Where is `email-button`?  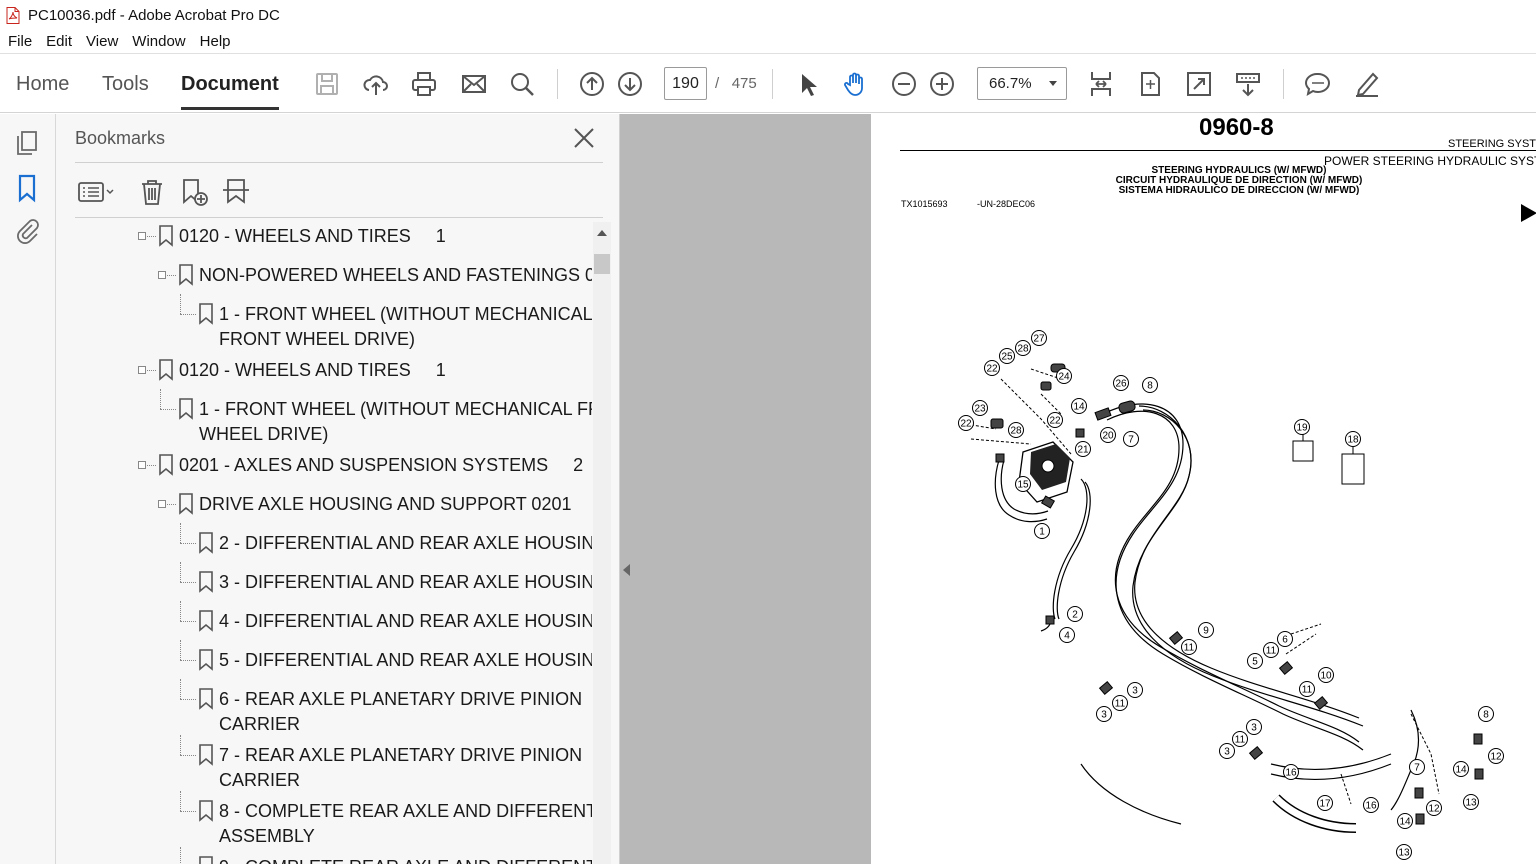 email-button is located at coordinates (474, 84).